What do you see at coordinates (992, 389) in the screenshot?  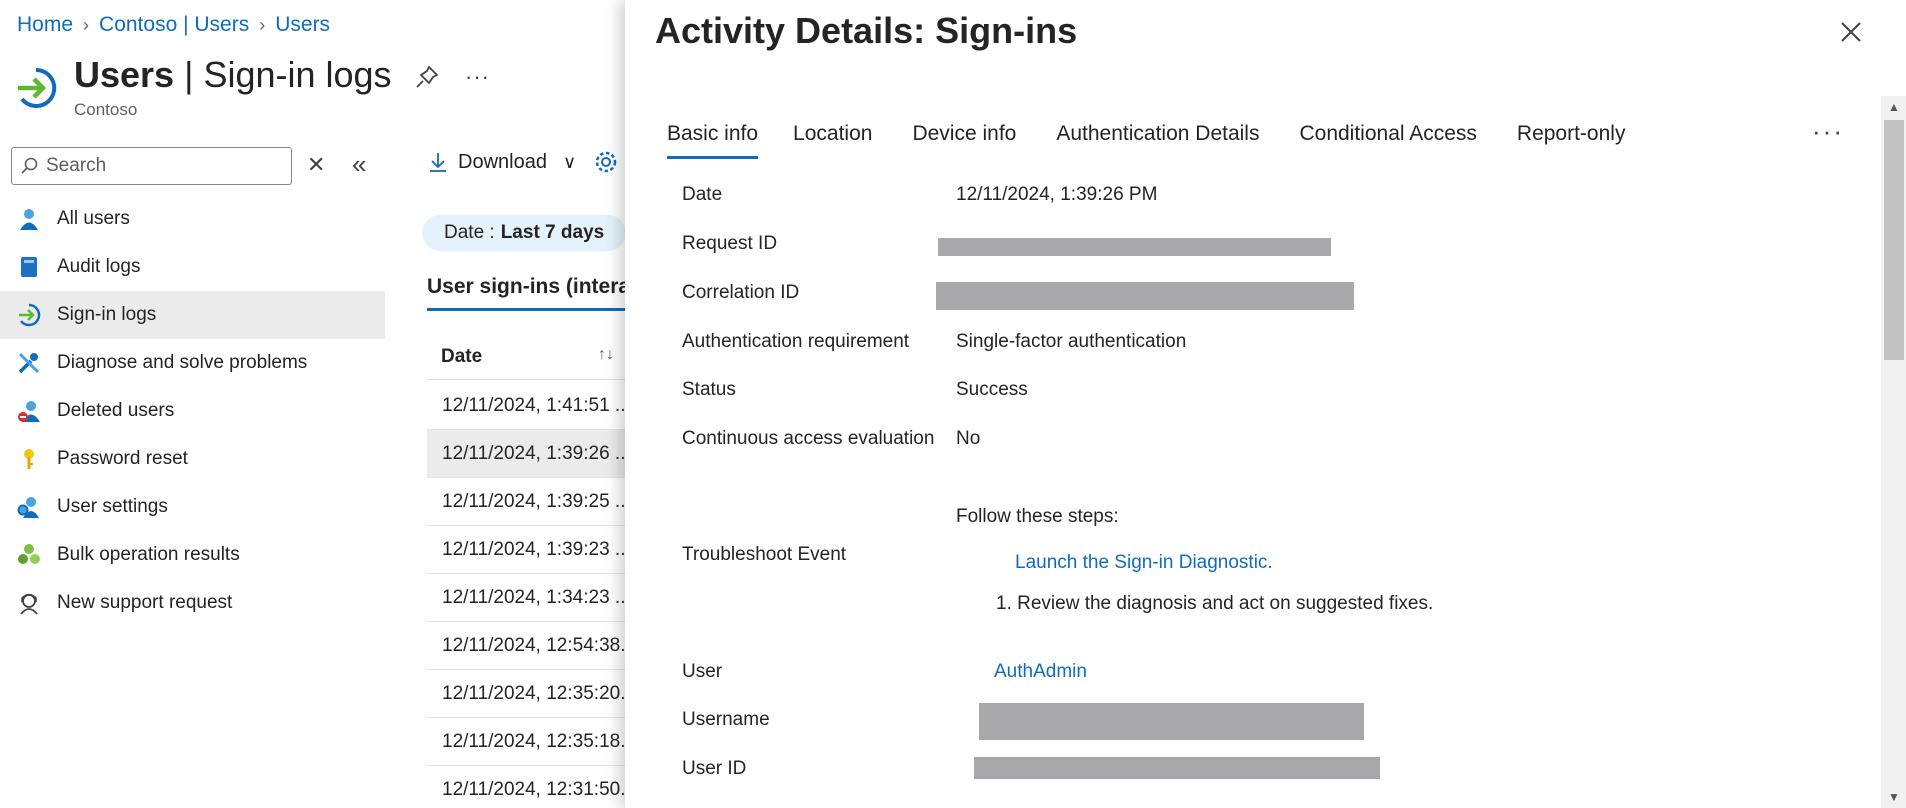 I see `status-value: Success` at bounding box center [992, 389].